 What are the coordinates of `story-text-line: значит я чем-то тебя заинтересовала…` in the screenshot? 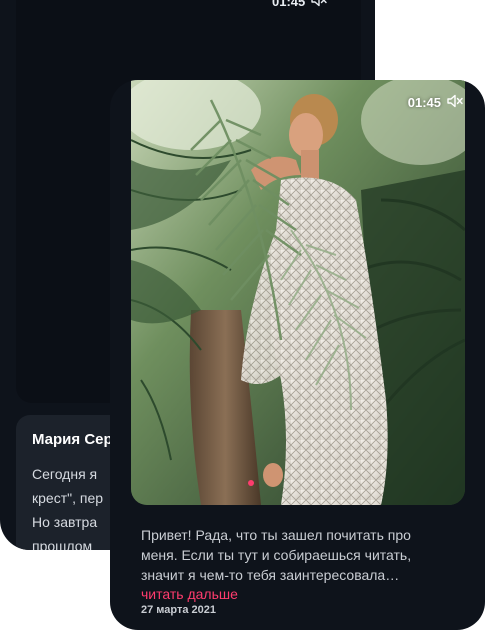 It's located at (270, 575).